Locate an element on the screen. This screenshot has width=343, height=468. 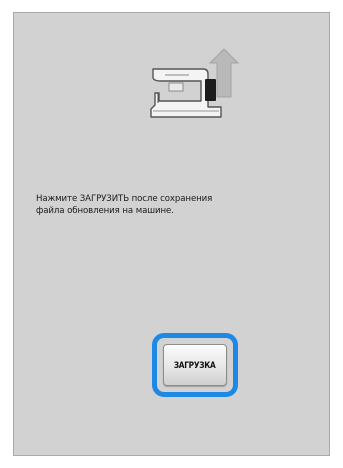
load-button-label: ЗАГРУЗКА is located at coordinates (195, 365).